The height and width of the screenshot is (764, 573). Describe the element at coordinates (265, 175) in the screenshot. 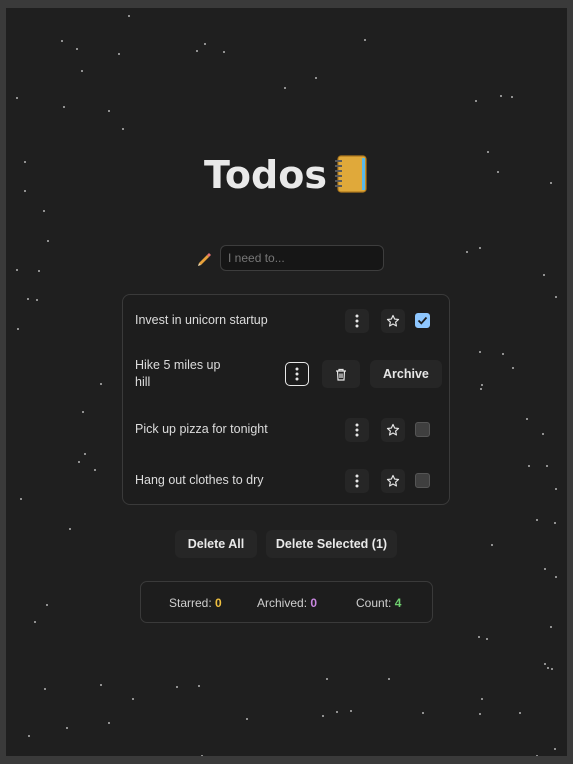

I see `title-text: Todos` at that location.